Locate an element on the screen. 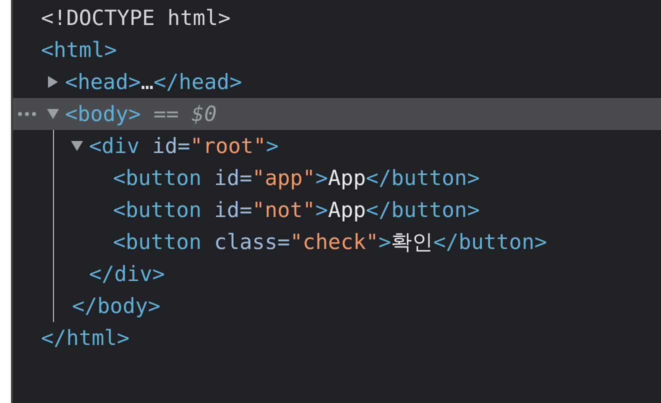  code-line: <button id="not">App</button> is located at coordinates (296, 210).